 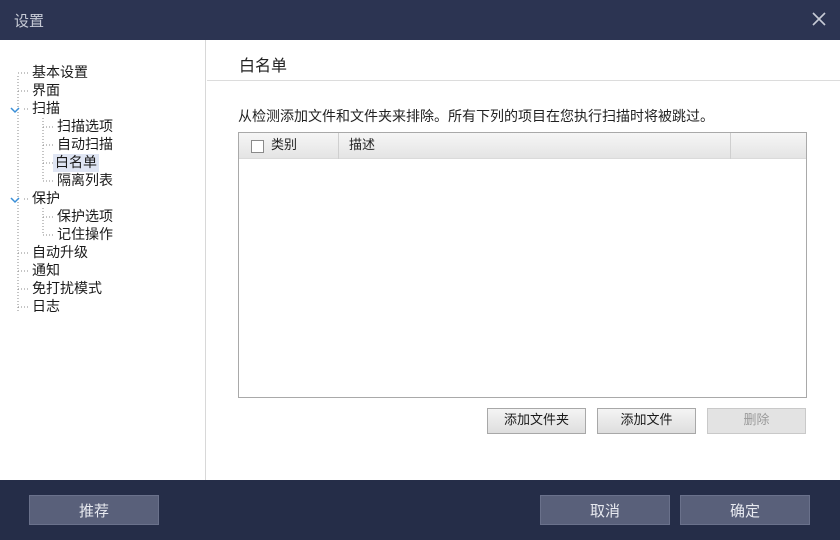 I want to click on cancel-button: 取消, so click(x=605, y=510).